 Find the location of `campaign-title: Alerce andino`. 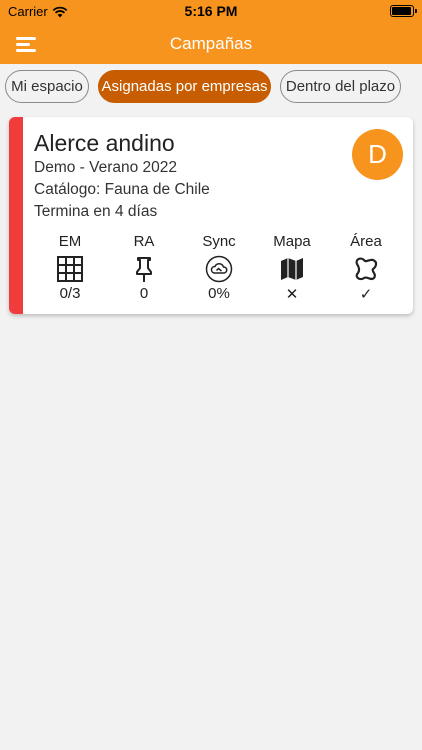

campaign-title: Alerce andino is located at coordinates (104, 143).